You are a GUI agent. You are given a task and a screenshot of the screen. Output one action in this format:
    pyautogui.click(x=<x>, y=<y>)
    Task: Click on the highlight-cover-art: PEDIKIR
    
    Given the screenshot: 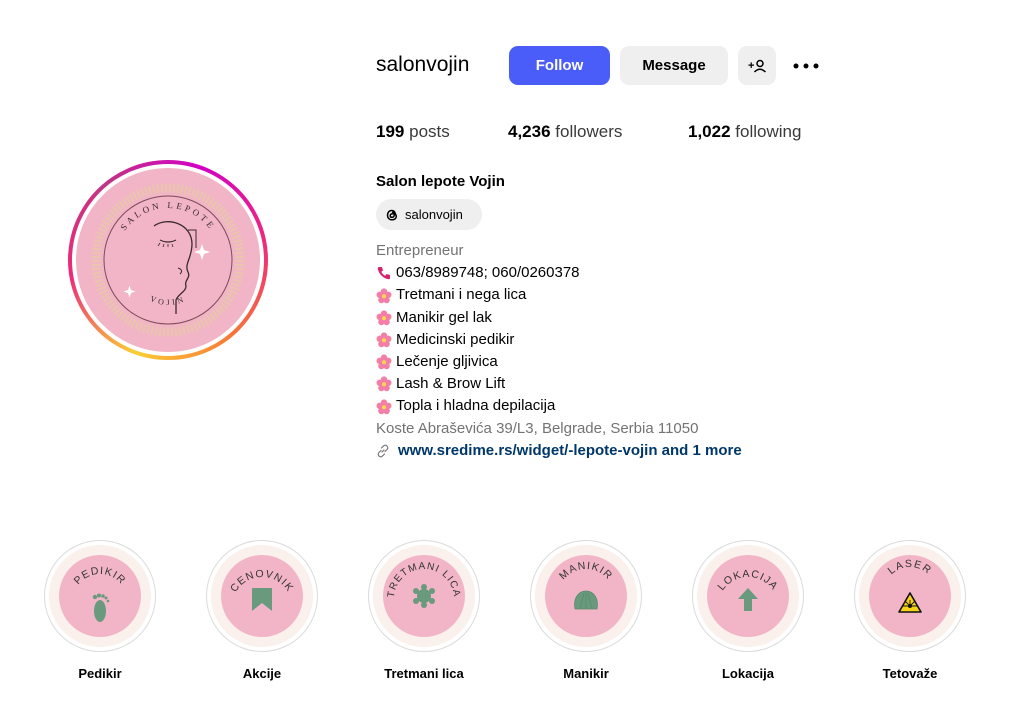 What is the action you would take?
    pyautogui.click(x=100, y=593)
    